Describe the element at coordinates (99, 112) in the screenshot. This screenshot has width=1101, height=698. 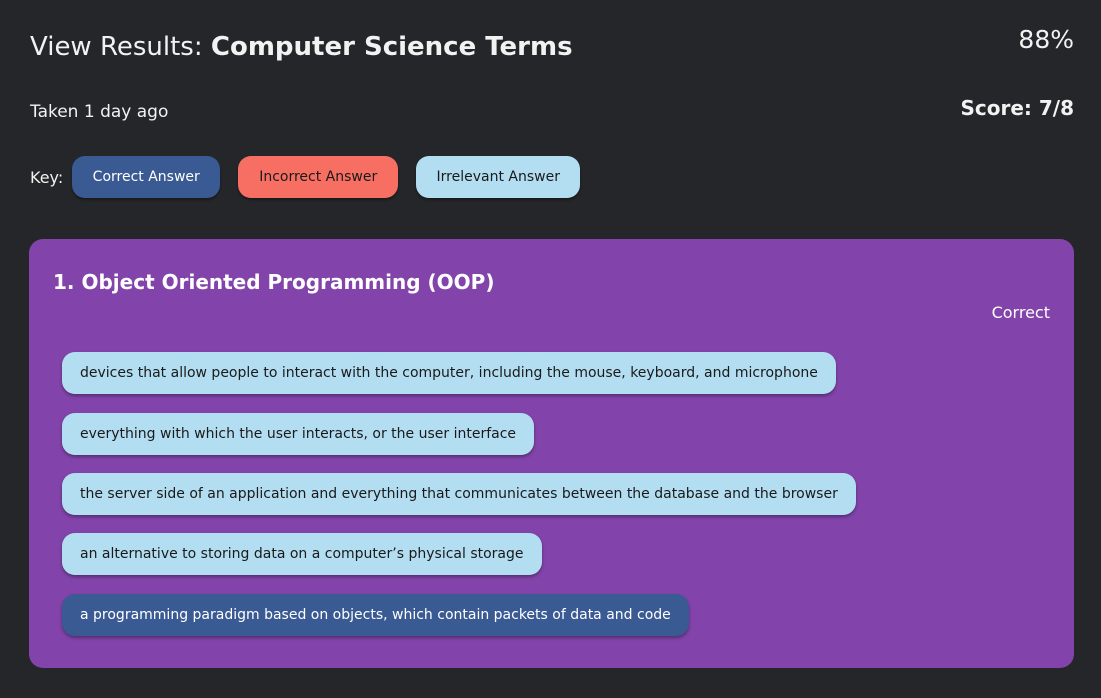
I see `taken-time: Taken 1 day ago` at that location.